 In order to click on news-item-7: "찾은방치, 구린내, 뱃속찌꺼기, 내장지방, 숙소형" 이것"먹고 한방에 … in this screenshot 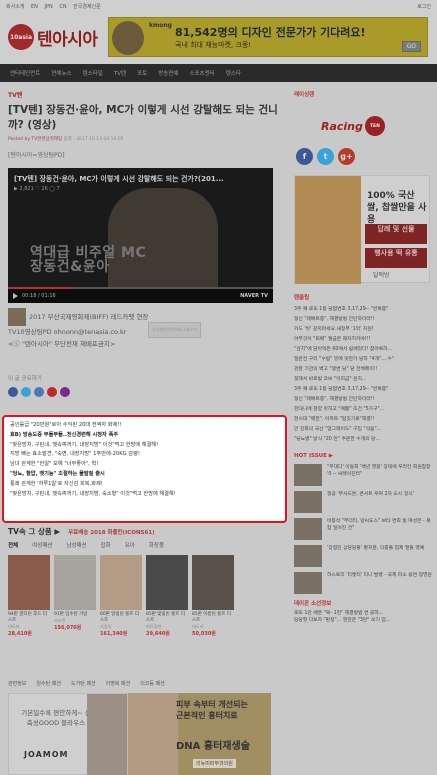, I will do `click(144, 495)`.